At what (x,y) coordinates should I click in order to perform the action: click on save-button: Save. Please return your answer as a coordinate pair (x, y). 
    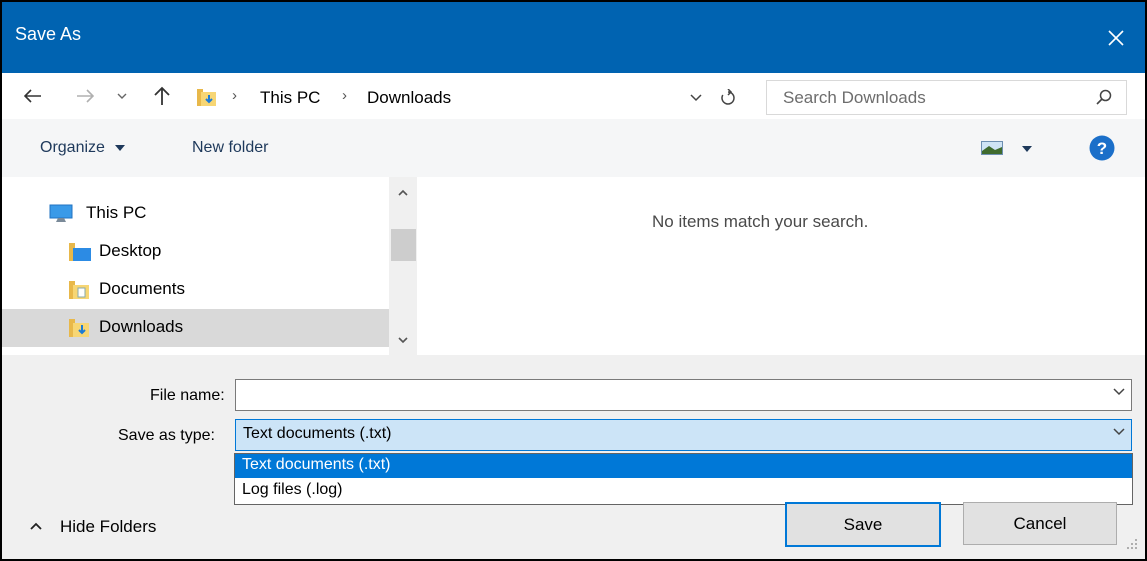
    Looking at the image, I should click on (863, 524).